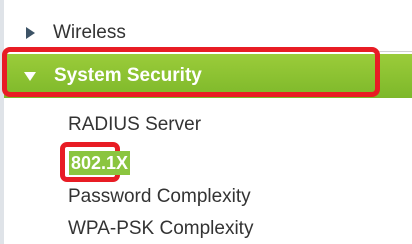 This screenshot has height=244, width=412. I want to click on nav-item-wireless-label: Wireless, so click(89, 32).